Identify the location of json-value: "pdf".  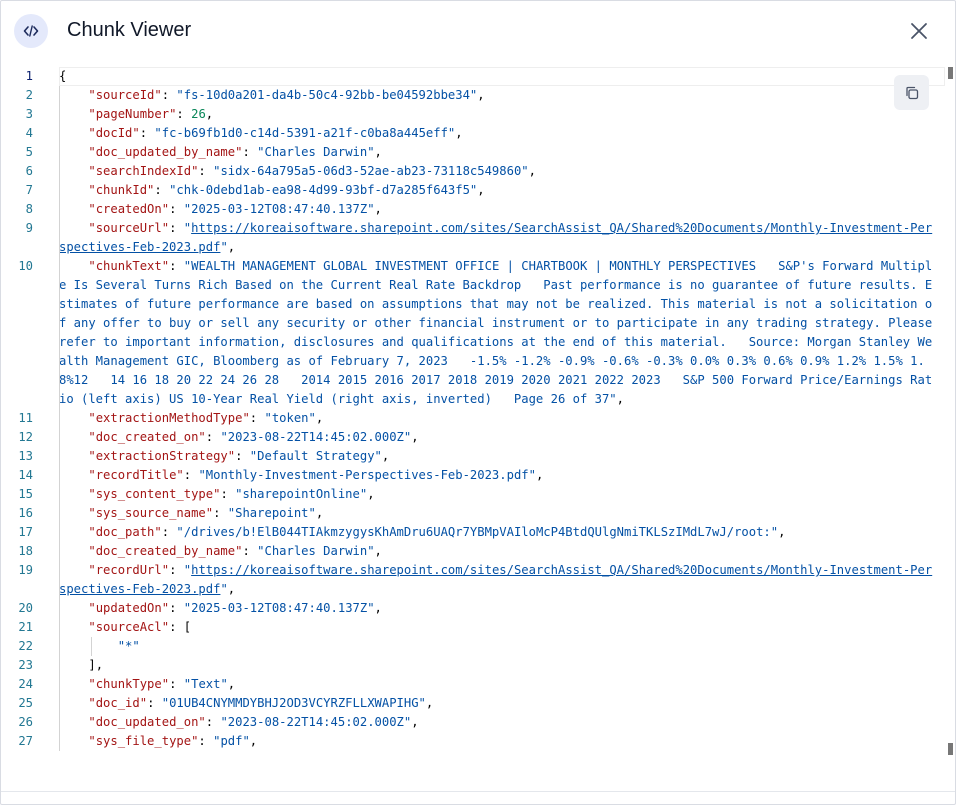
(231, 741).